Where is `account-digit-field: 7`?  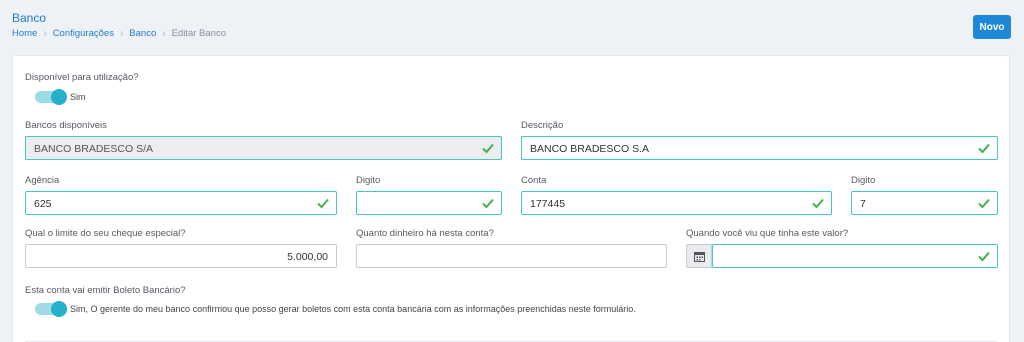 account-digit-field: 7 is located at coordinates (924, 203).